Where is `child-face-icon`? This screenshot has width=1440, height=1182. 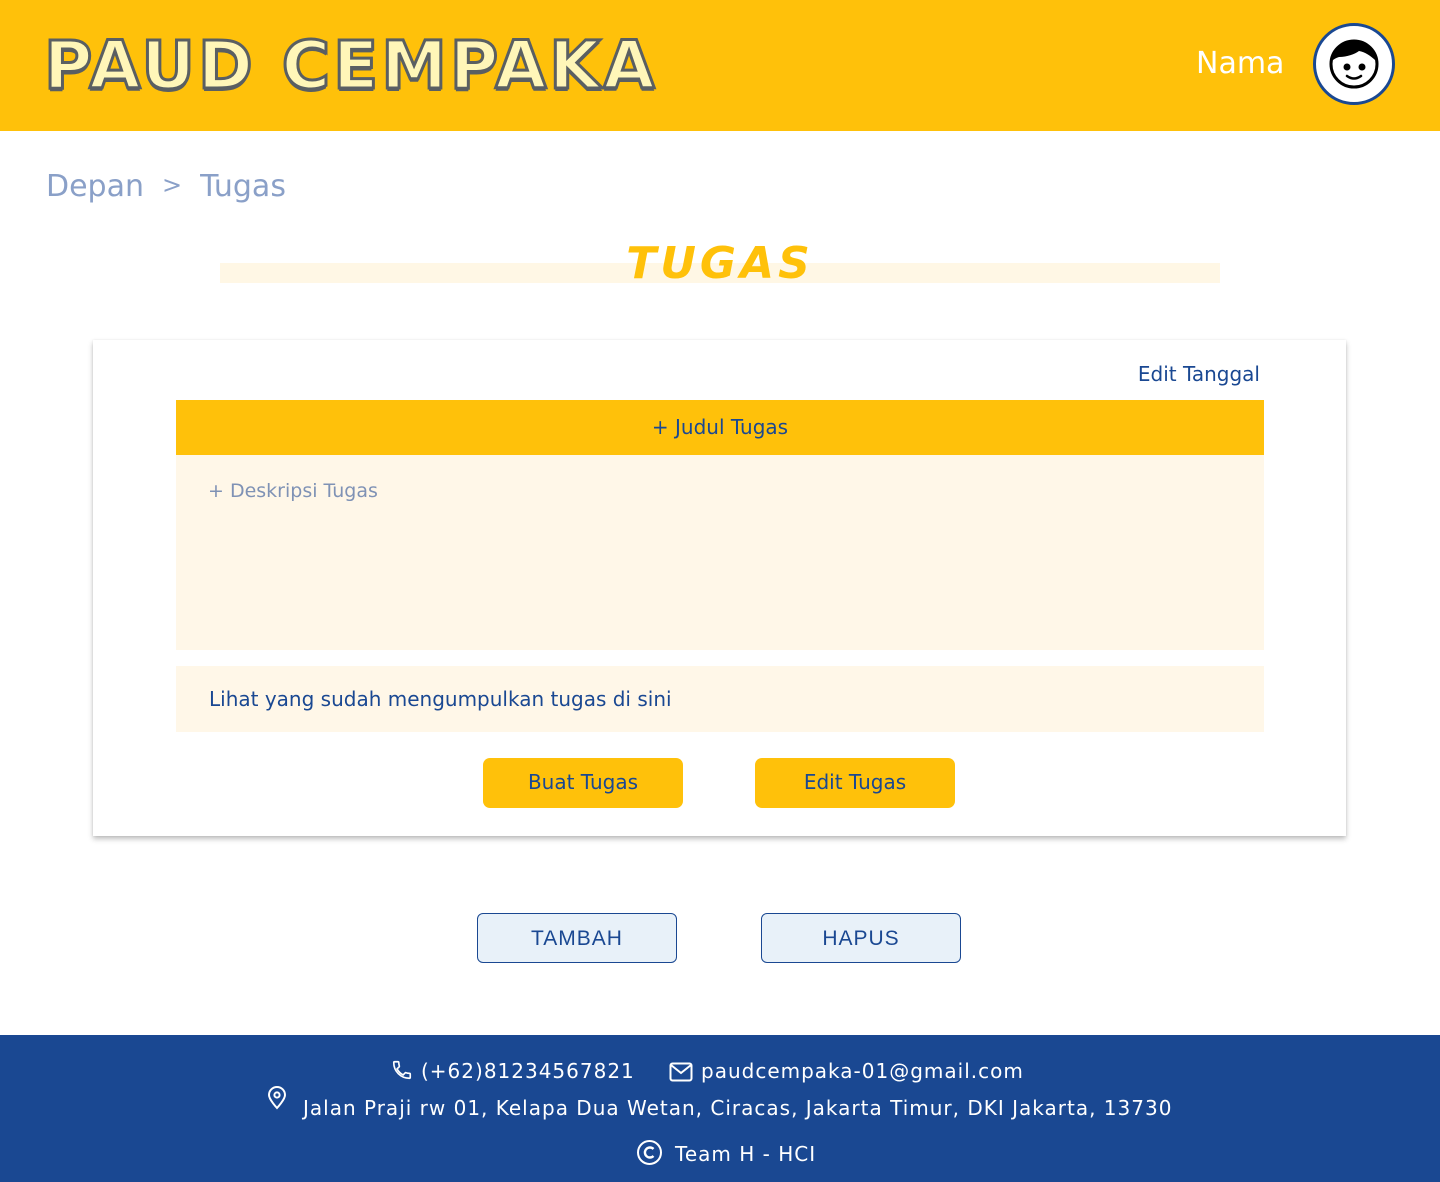 child-face-icon is located at coordinates (1354, 64).